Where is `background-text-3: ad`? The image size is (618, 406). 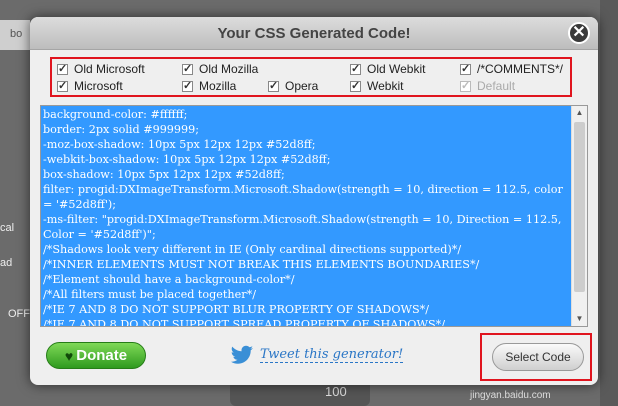 background-text-3: ad is located at coordinates (6, 263).